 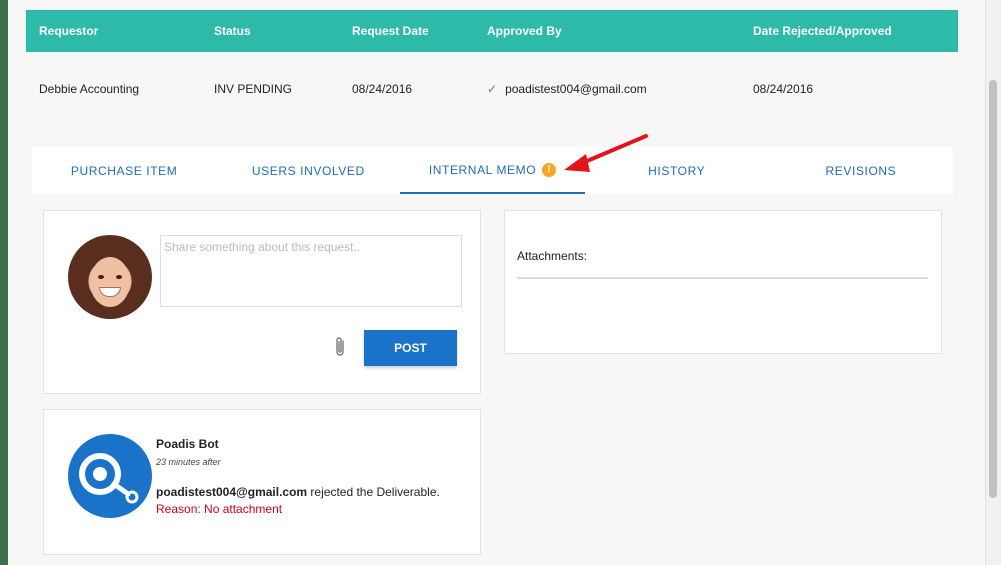 I want to click on bot-avatar, so click(x=110, y=476).